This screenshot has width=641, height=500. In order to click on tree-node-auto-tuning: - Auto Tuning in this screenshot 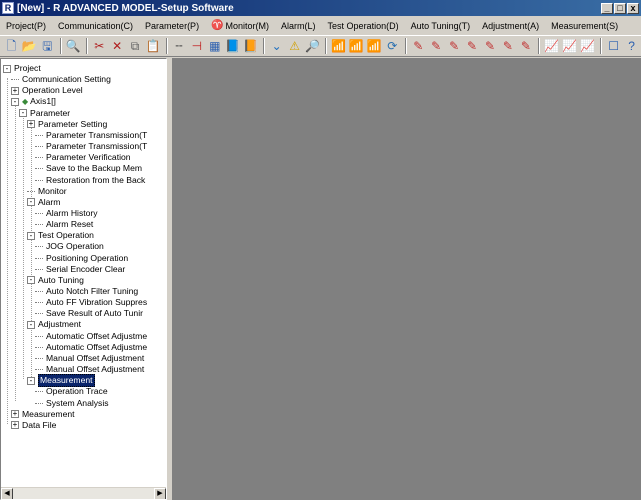, I will do `click(55, 280)`.